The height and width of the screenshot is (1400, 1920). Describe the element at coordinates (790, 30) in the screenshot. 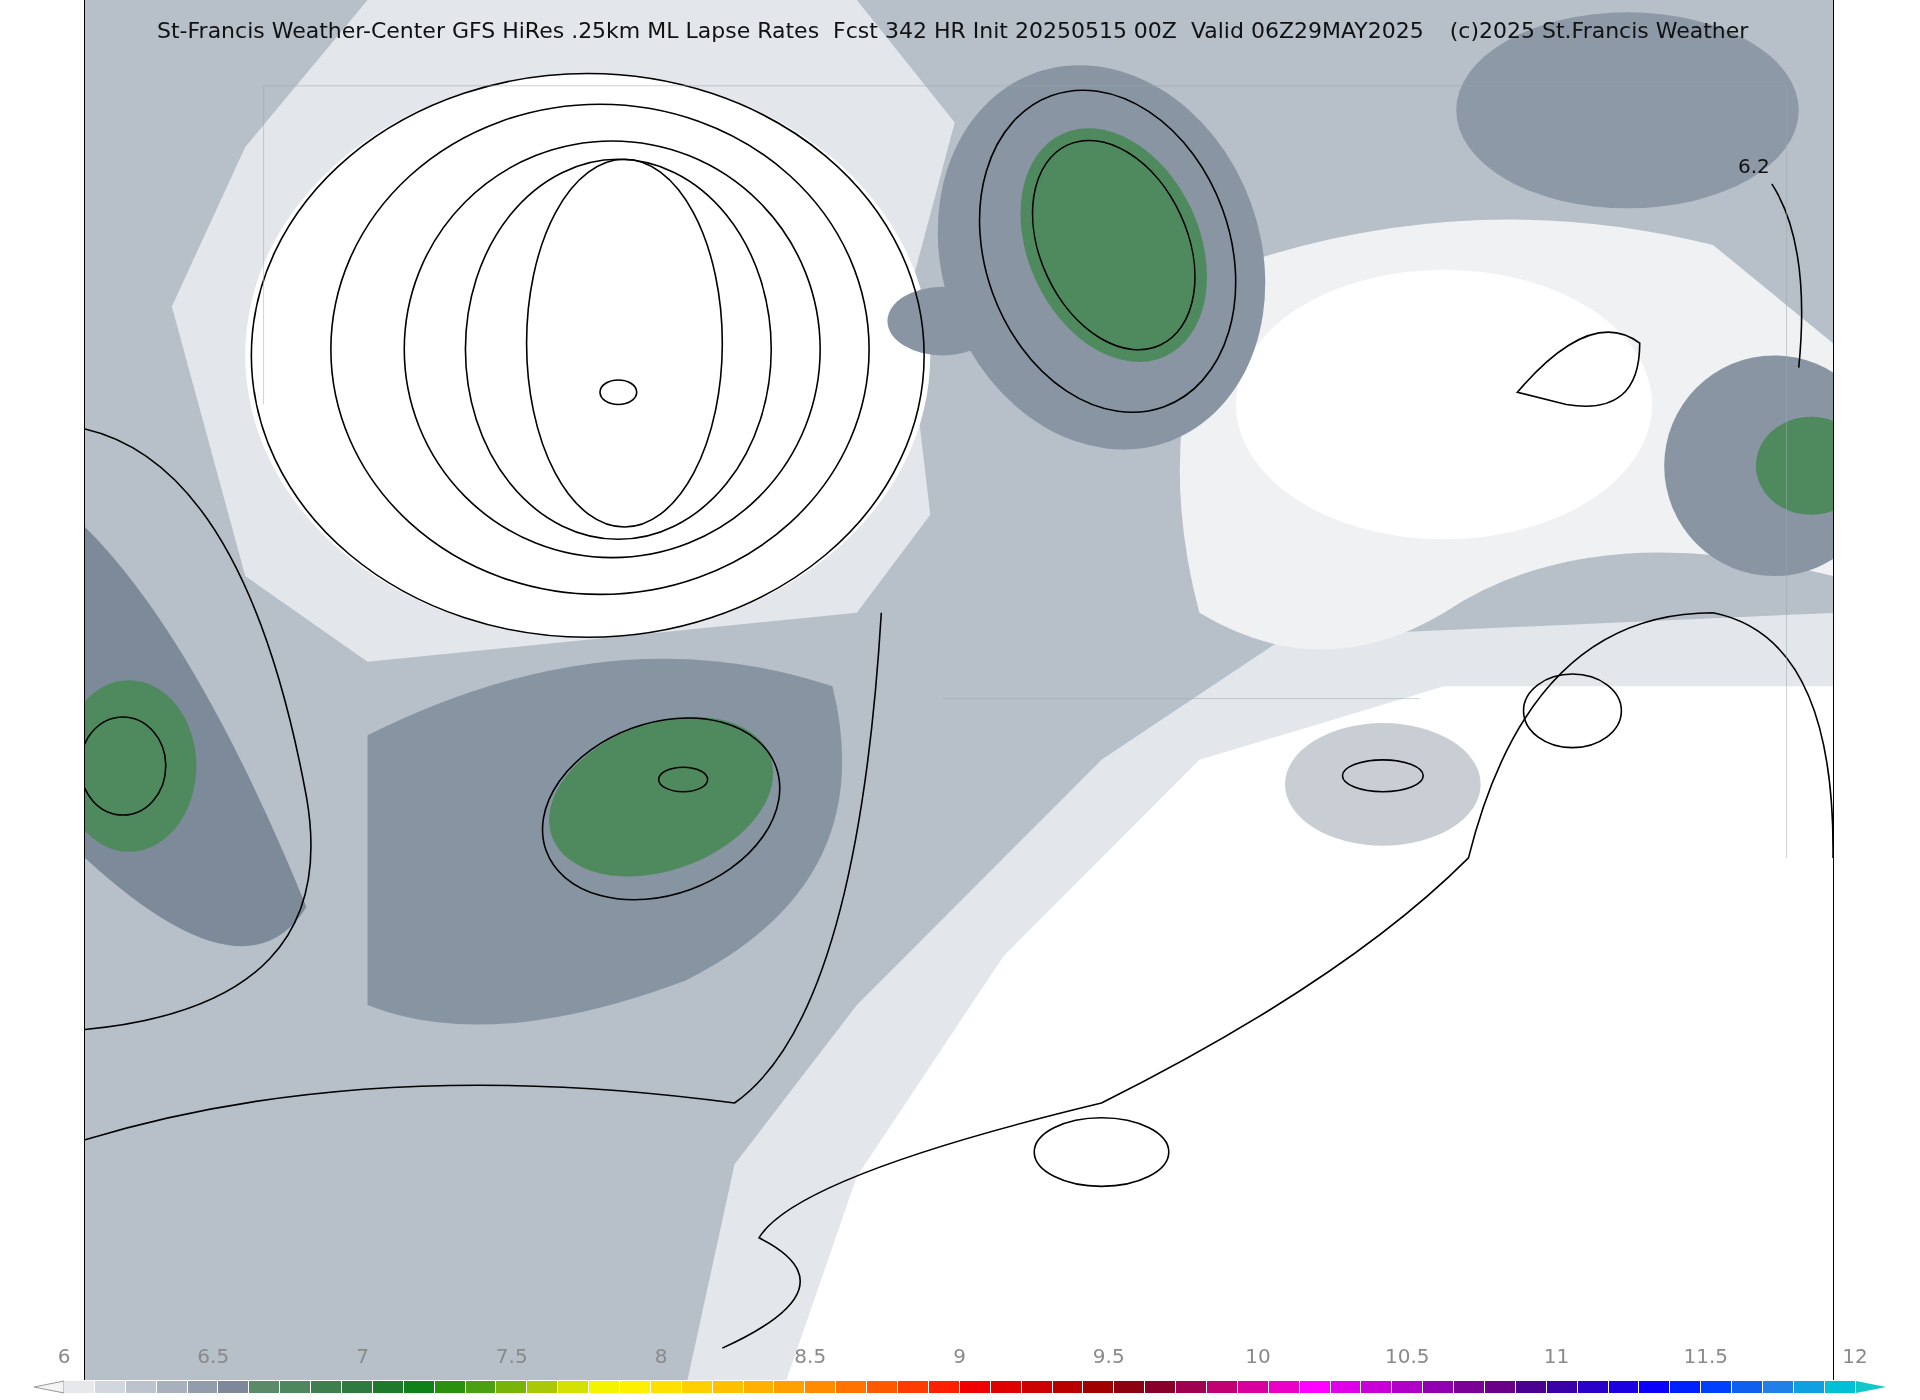

I see `map-title: St-Francis Weather-Center GFS HiRes .25km ML Lapse Rates Fcst 342 HR Init 20250515 00Z Valid 06Z29MAY2025` at that location.